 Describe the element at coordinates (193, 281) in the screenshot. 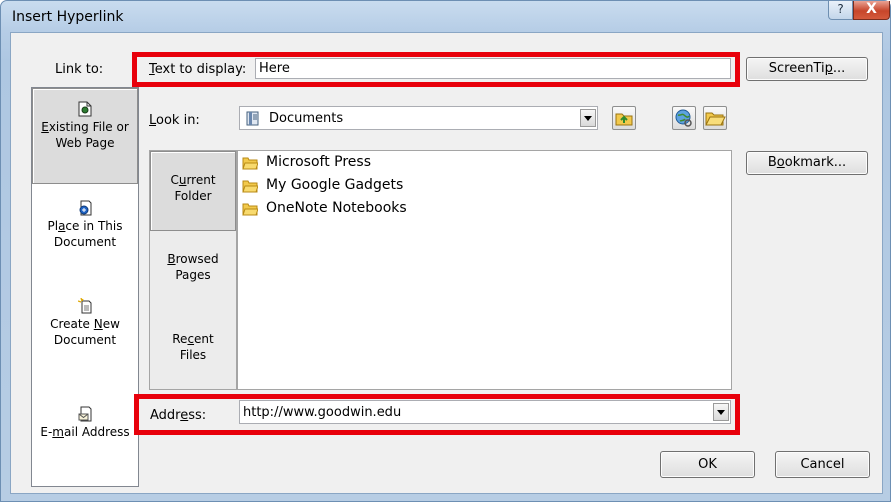

I see `browsed-pages-button: Browsed Pages` at that location.